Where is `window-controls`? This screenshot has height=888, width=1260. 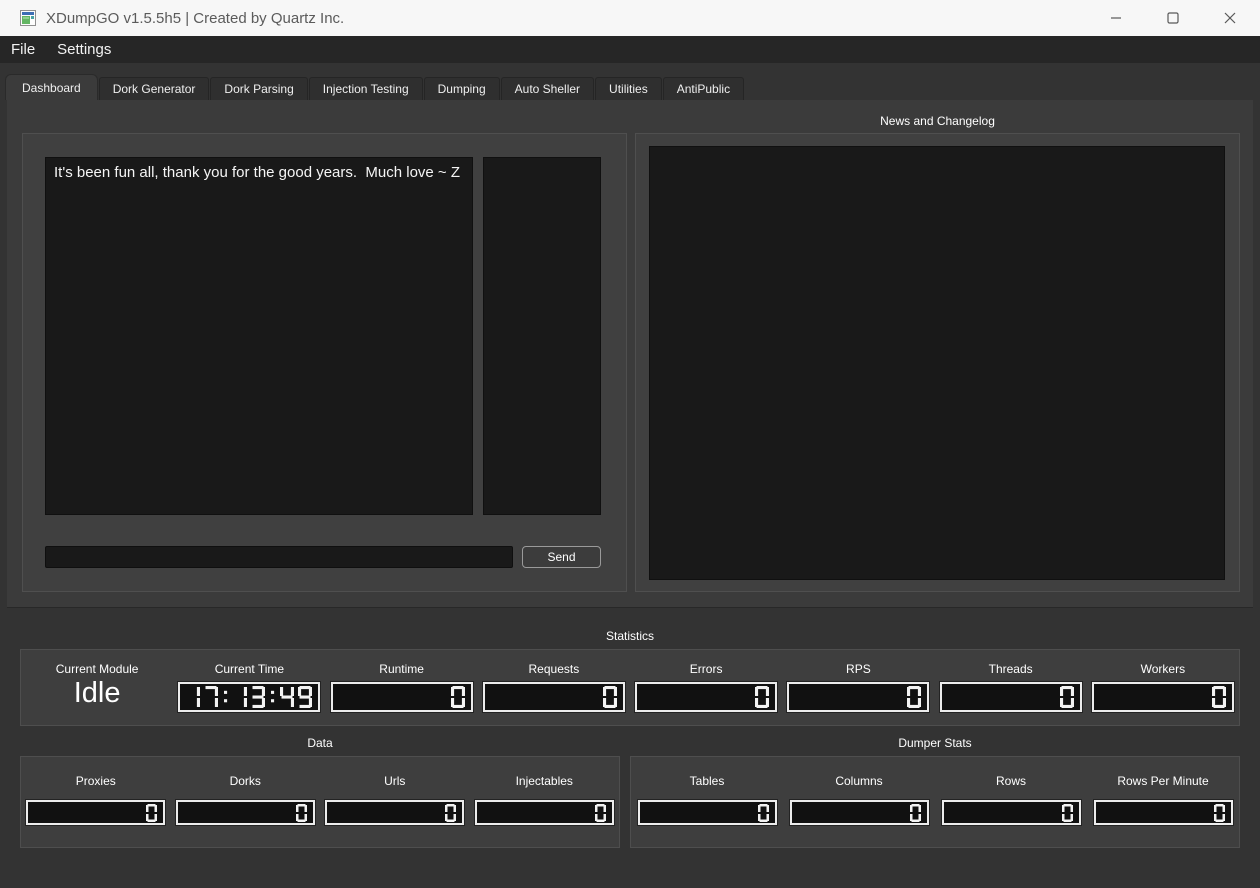 window-controls is located at coordinates (1172, 18).